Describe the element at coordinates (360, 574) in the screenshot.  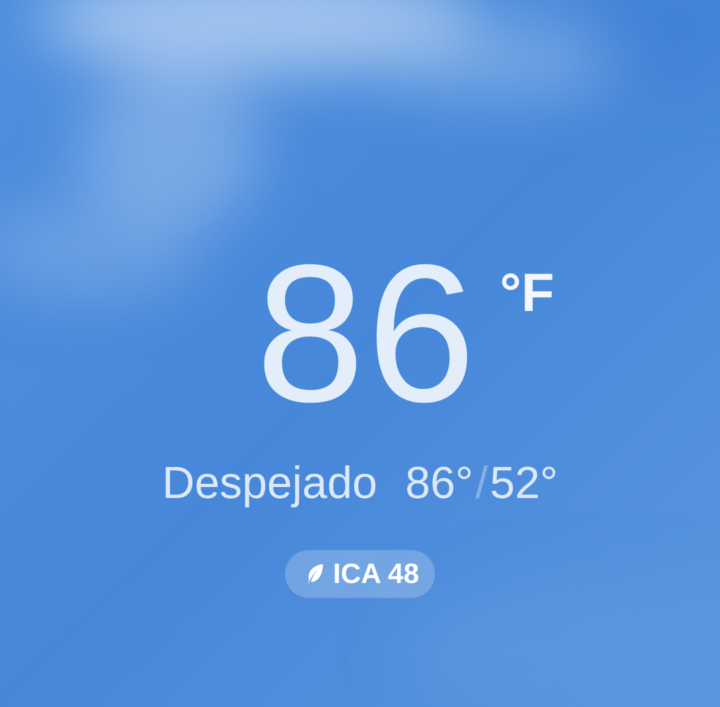
I see `air-quality-badge: ICA 48` at that location.